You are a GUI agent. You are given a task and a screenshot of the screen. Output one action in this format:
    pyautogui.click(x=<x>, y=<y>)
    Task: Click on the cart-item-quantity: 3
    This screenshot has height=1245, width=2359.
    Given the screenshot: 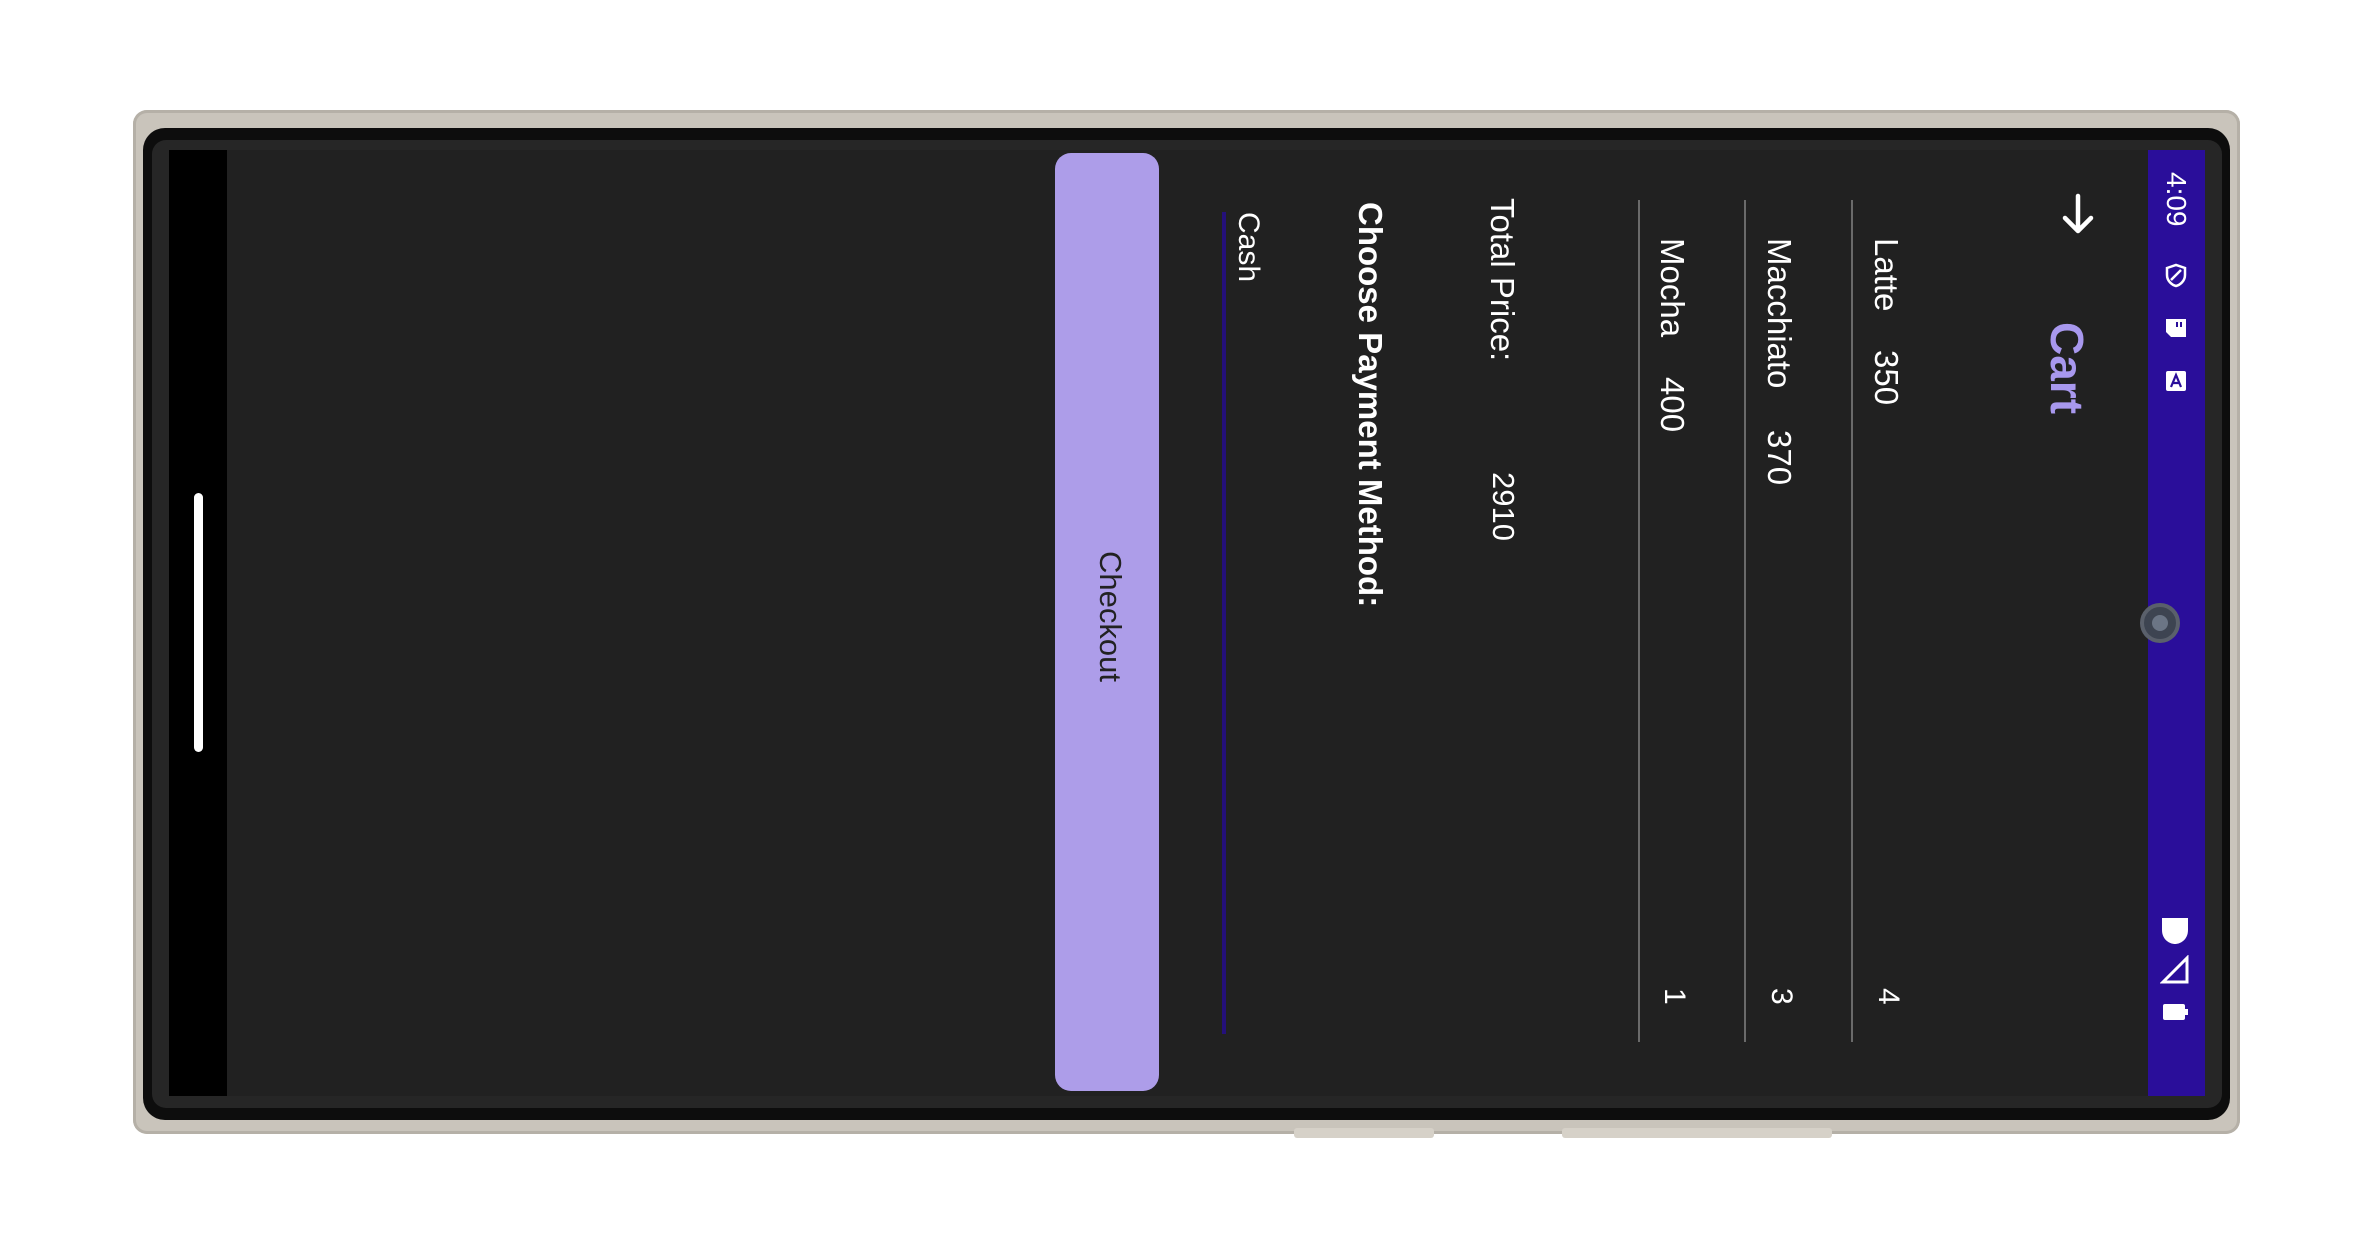 What is the action you would take?
    pyautogui.click(x=1781, y=996)
    